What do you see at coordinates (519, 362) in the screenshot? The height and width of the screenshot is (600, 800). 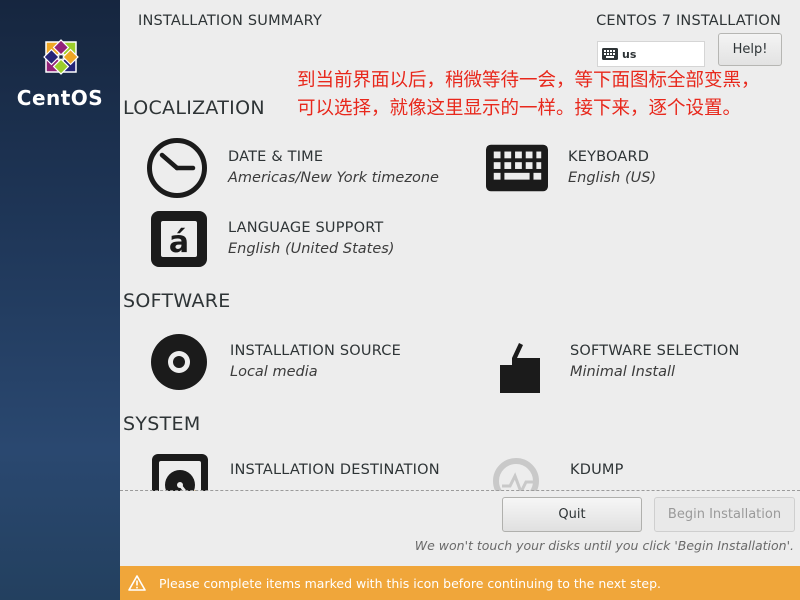 I see `package-icon` at bounding box center [519, 362].